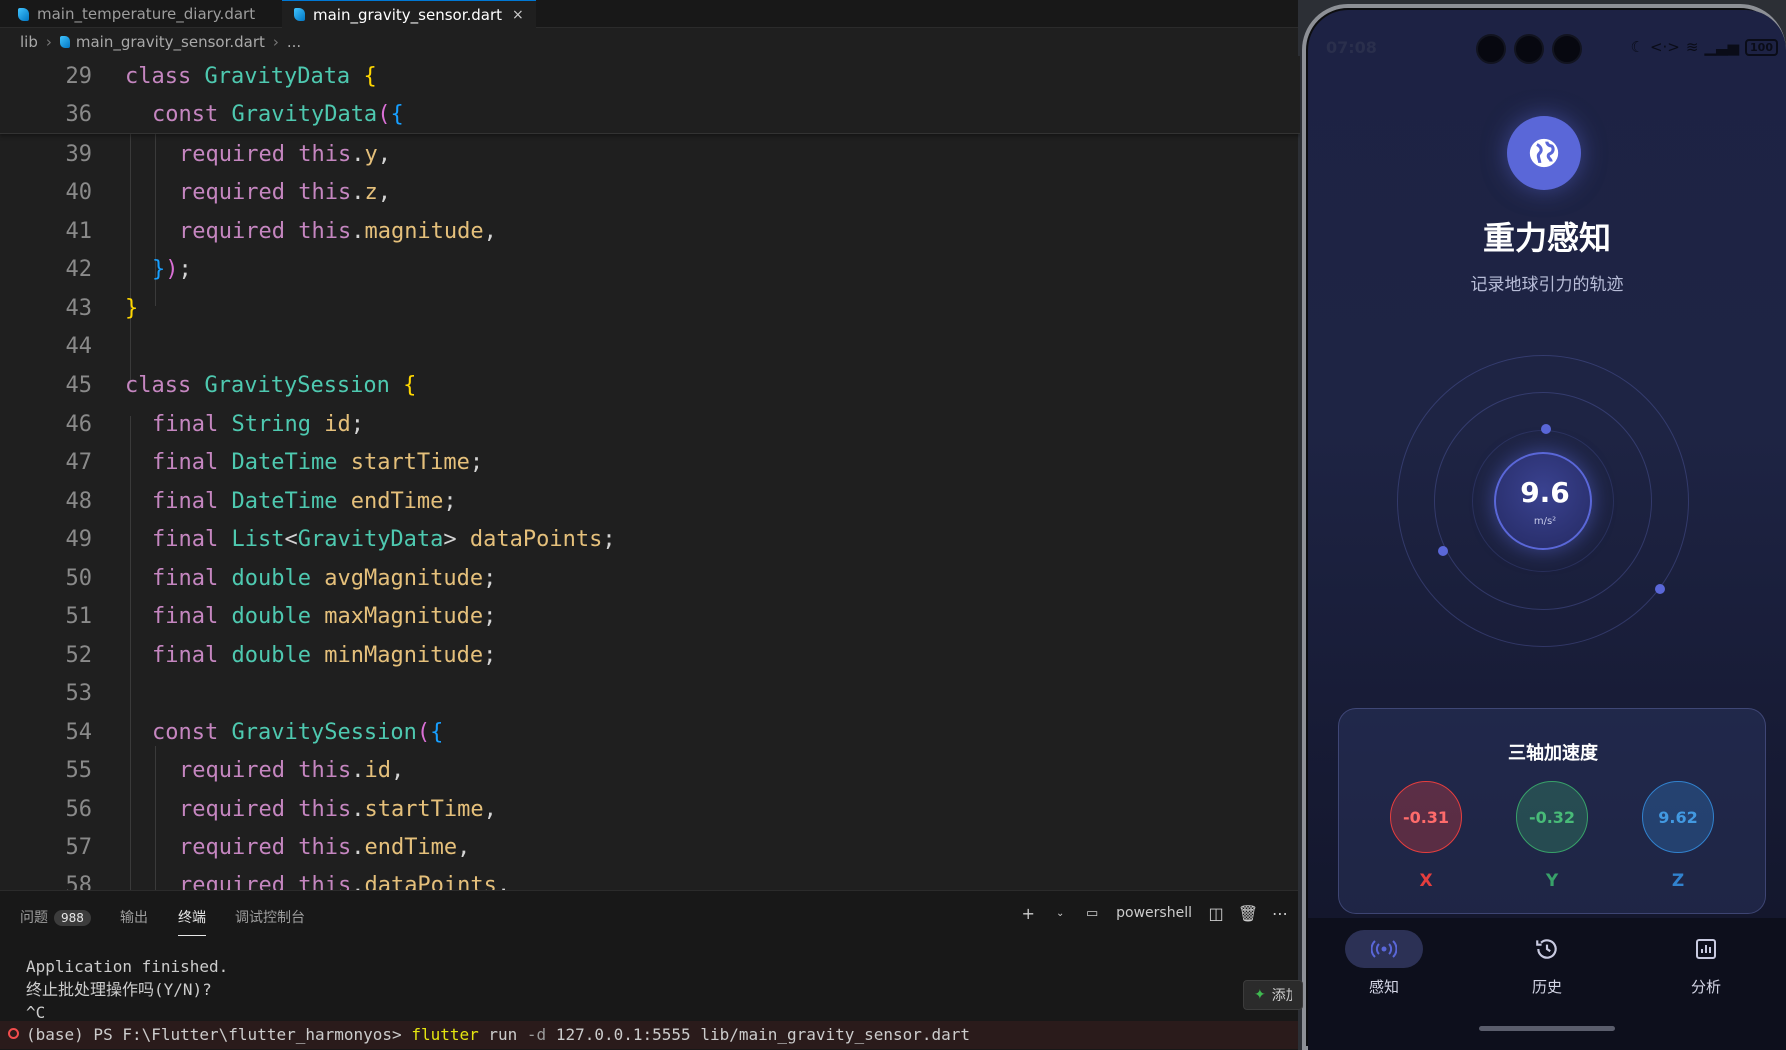  Describe the element at coordinates (1544, 153) in the screenshot. I see `globe-icon` at that location.